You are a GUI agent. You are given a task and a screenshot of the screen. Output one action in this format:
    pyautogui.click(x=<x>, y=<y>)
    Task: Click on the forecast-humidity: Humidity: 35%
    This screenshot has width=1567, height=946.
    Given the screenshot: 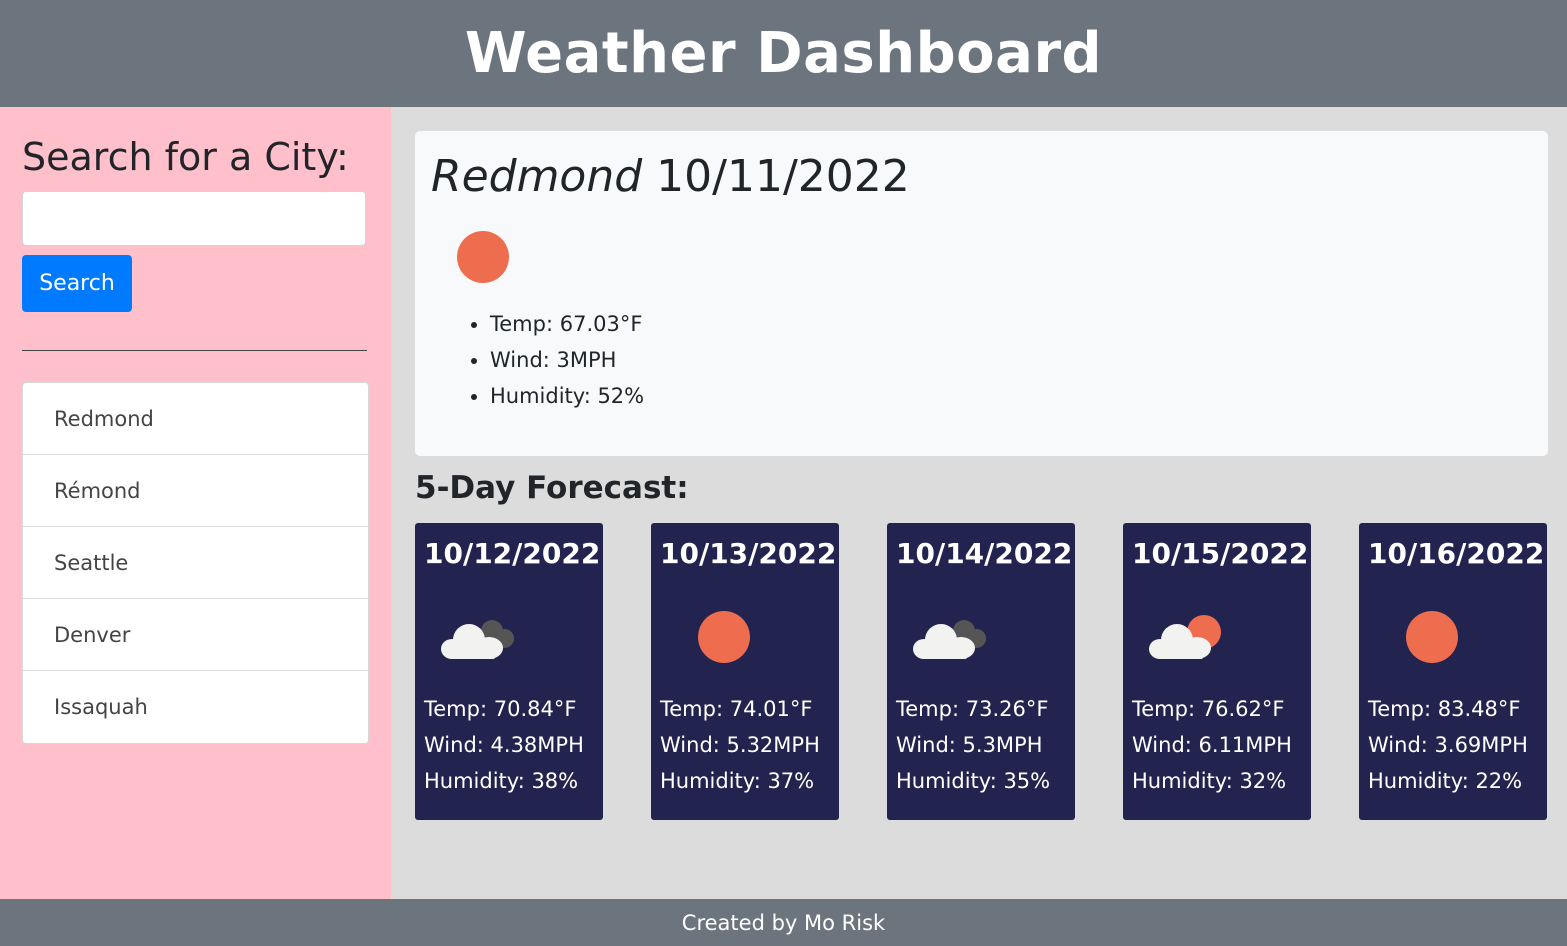 What is the action you would take?
    pyautogui.click(x=973, y=781)
    